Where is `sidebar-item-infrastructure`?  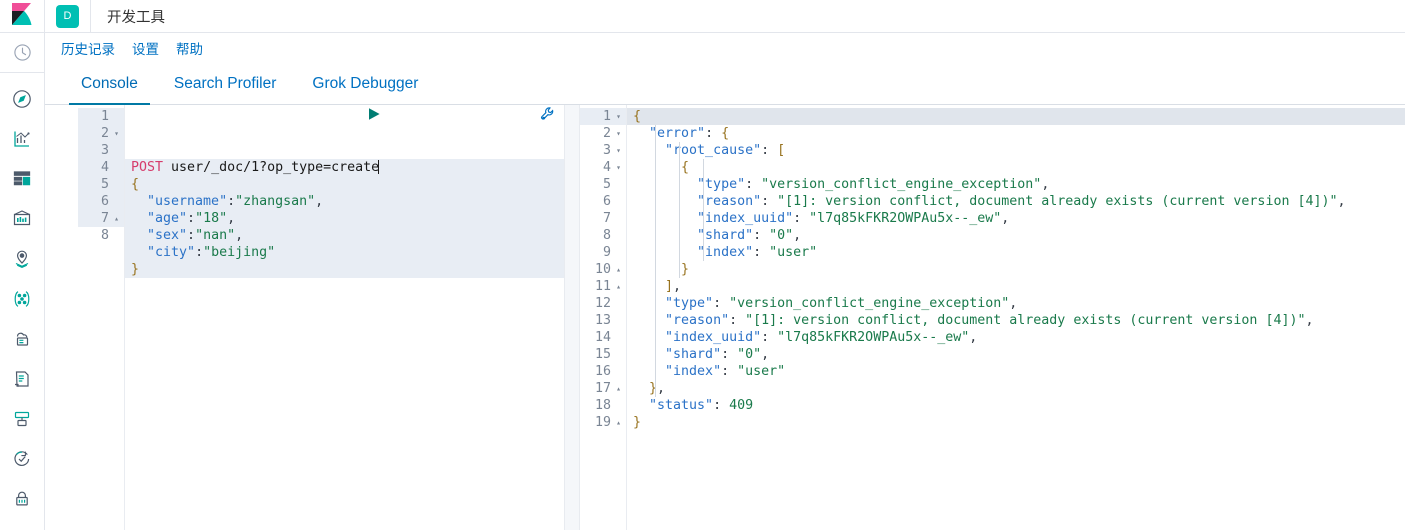
sidebar-item-infrastructure is located at coordinates (22, 339).